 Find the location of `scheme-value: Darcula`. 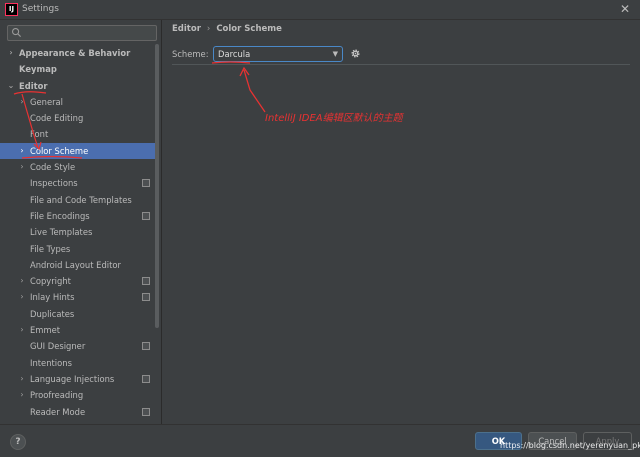

scheme-value: Darcula is located at coordinates (234, 54).